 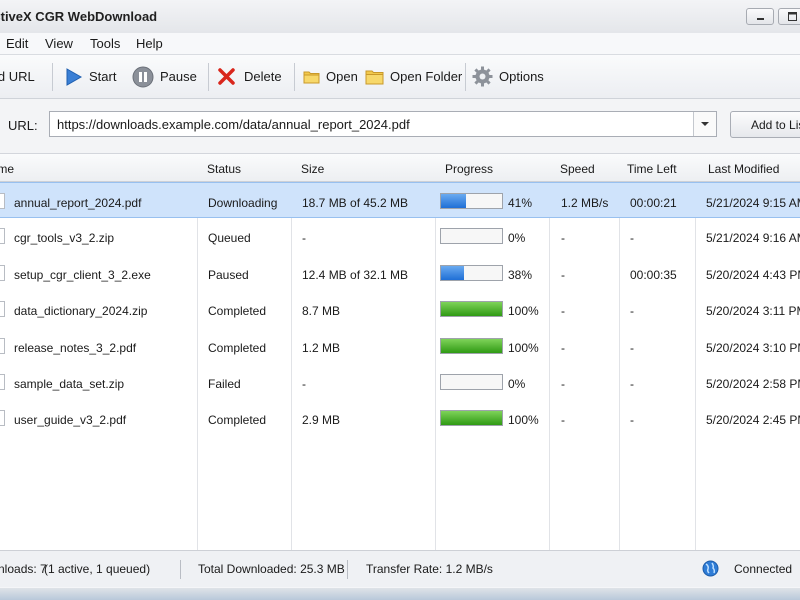 I want to click on url-label: URL:, so click(x=23, y=125).